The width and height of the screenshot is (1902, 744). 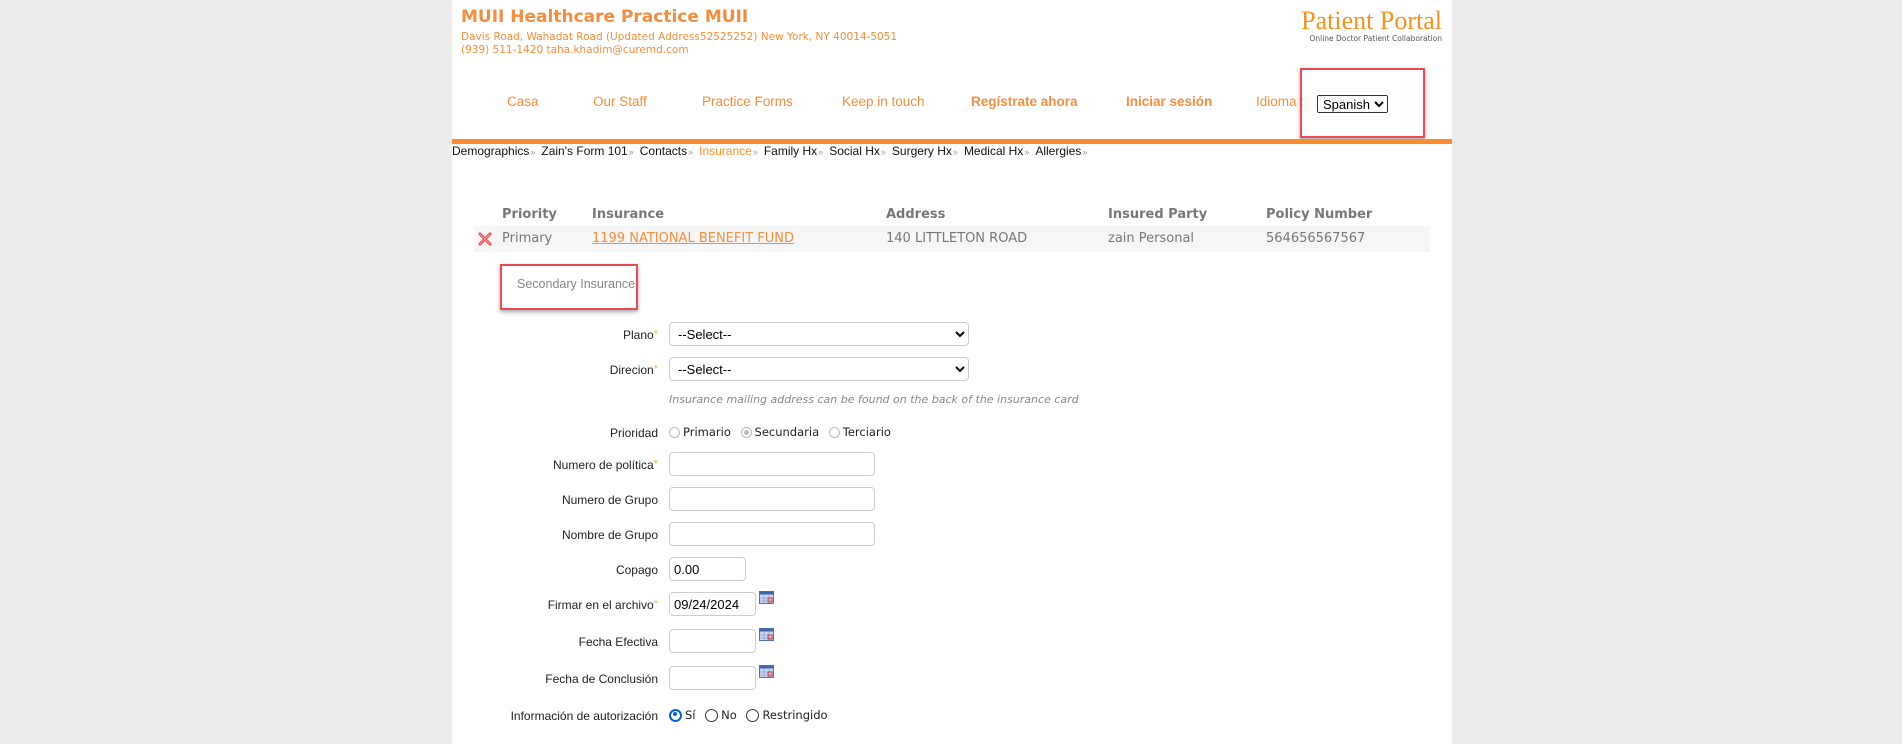 What do you see at coordinates (952, 605) in the screenshot?
I see `signature-date-row: Firmar en el archivo*` at bounding box center [952, 605].